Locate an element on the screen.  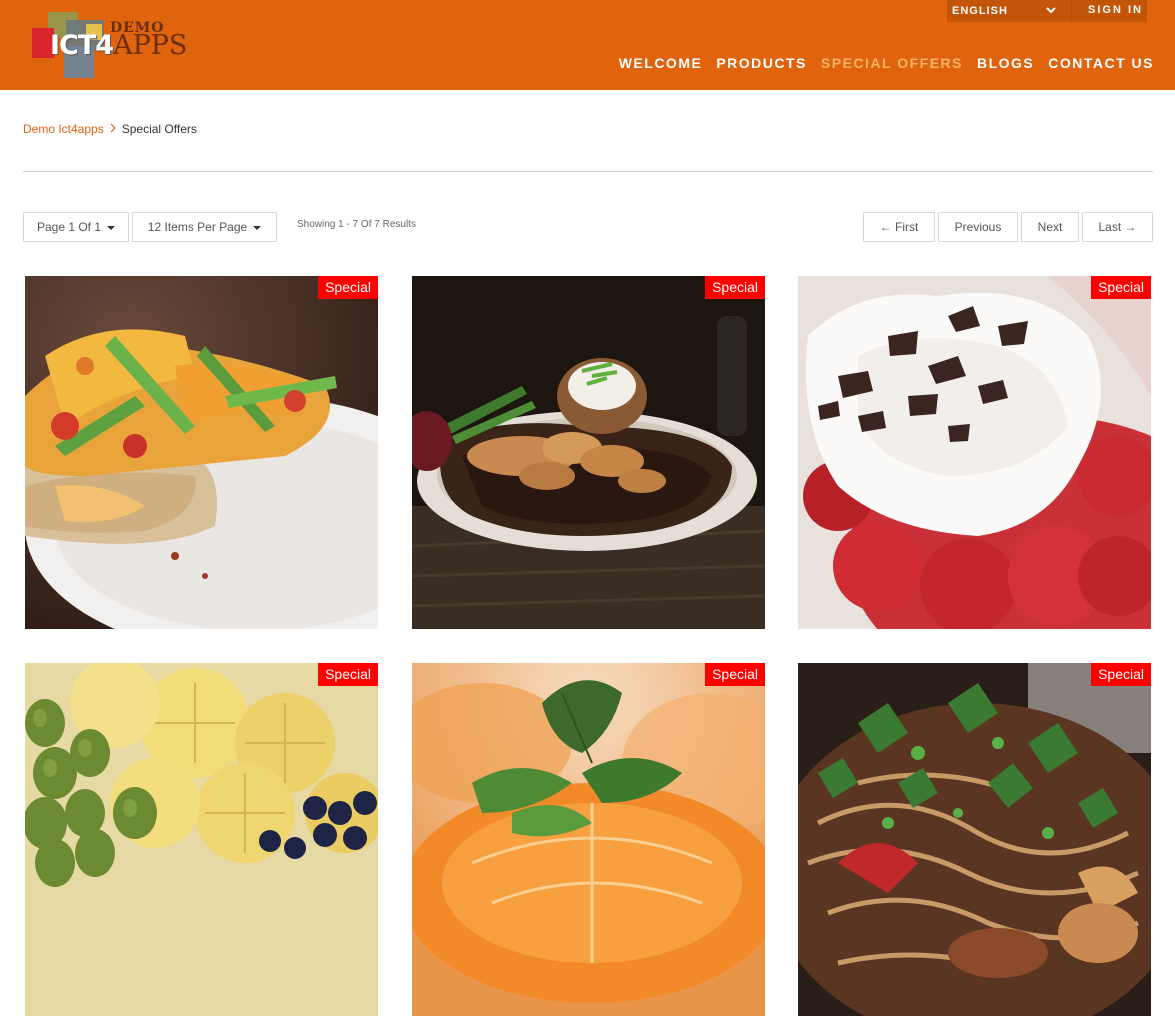
language-select: ENGLISH is located at coordinates (980, 11).